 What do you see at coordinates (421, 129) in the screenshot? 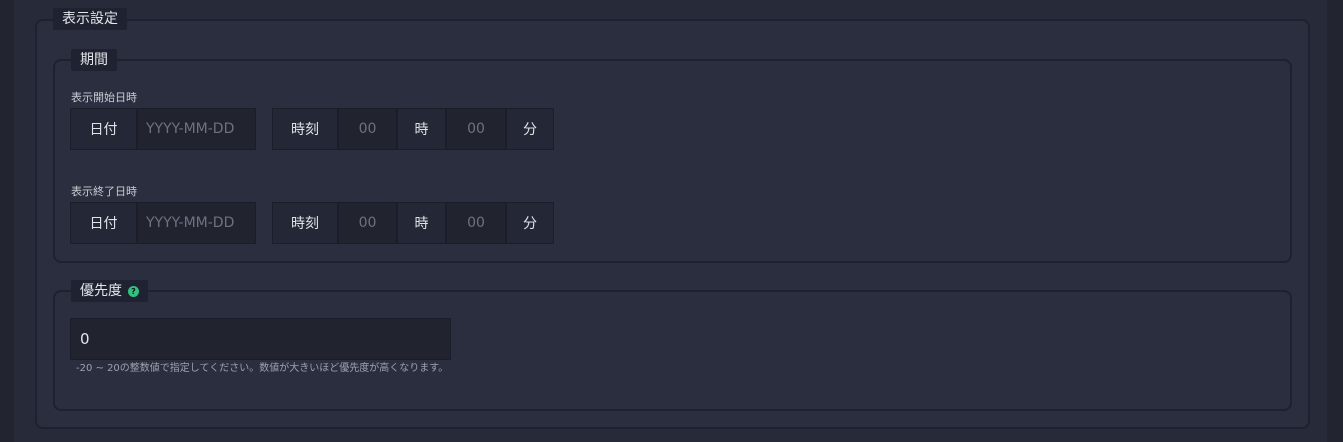
I see `start-hour-unit: 時` at bounding box center [421, 129].